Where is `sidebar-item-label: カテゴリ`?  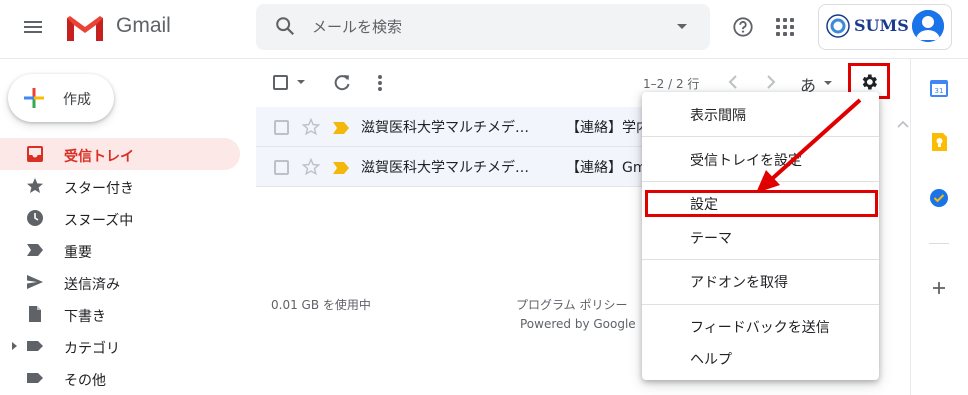 sidebar-item-label: カテゴリ is located at coordinates (92, 349).